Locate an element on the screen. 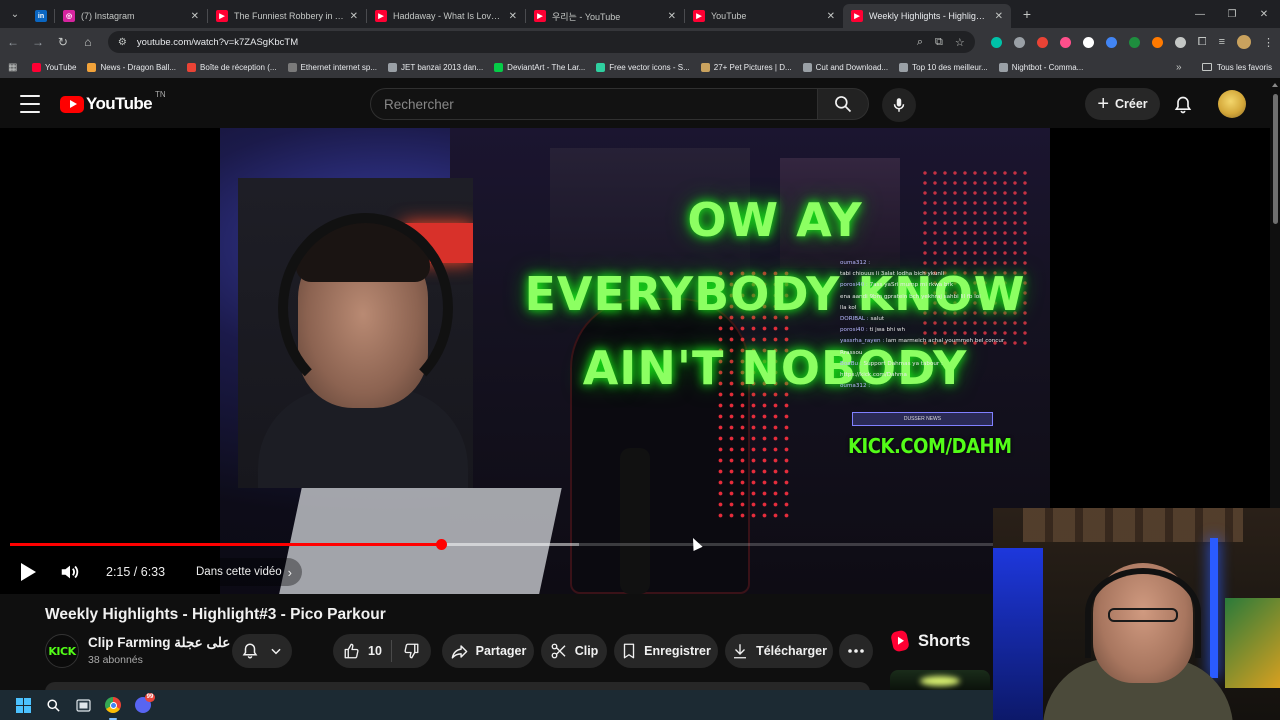 This screenshot has height=720, width=1280. voice-search-button is located at coordinates (899, 105).